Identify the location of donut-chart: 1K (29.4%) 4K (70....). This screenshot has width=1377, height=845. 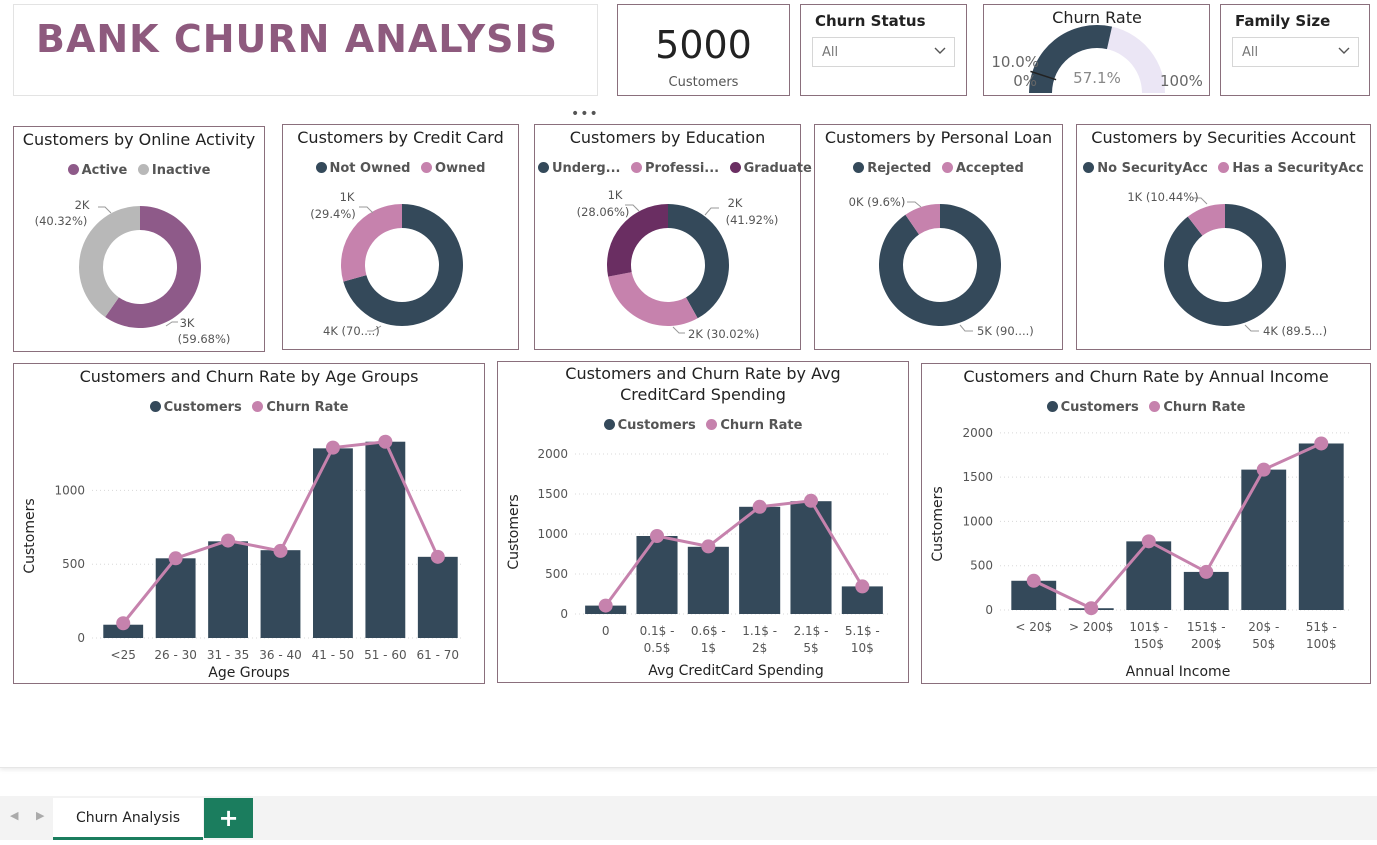
(386, 264).